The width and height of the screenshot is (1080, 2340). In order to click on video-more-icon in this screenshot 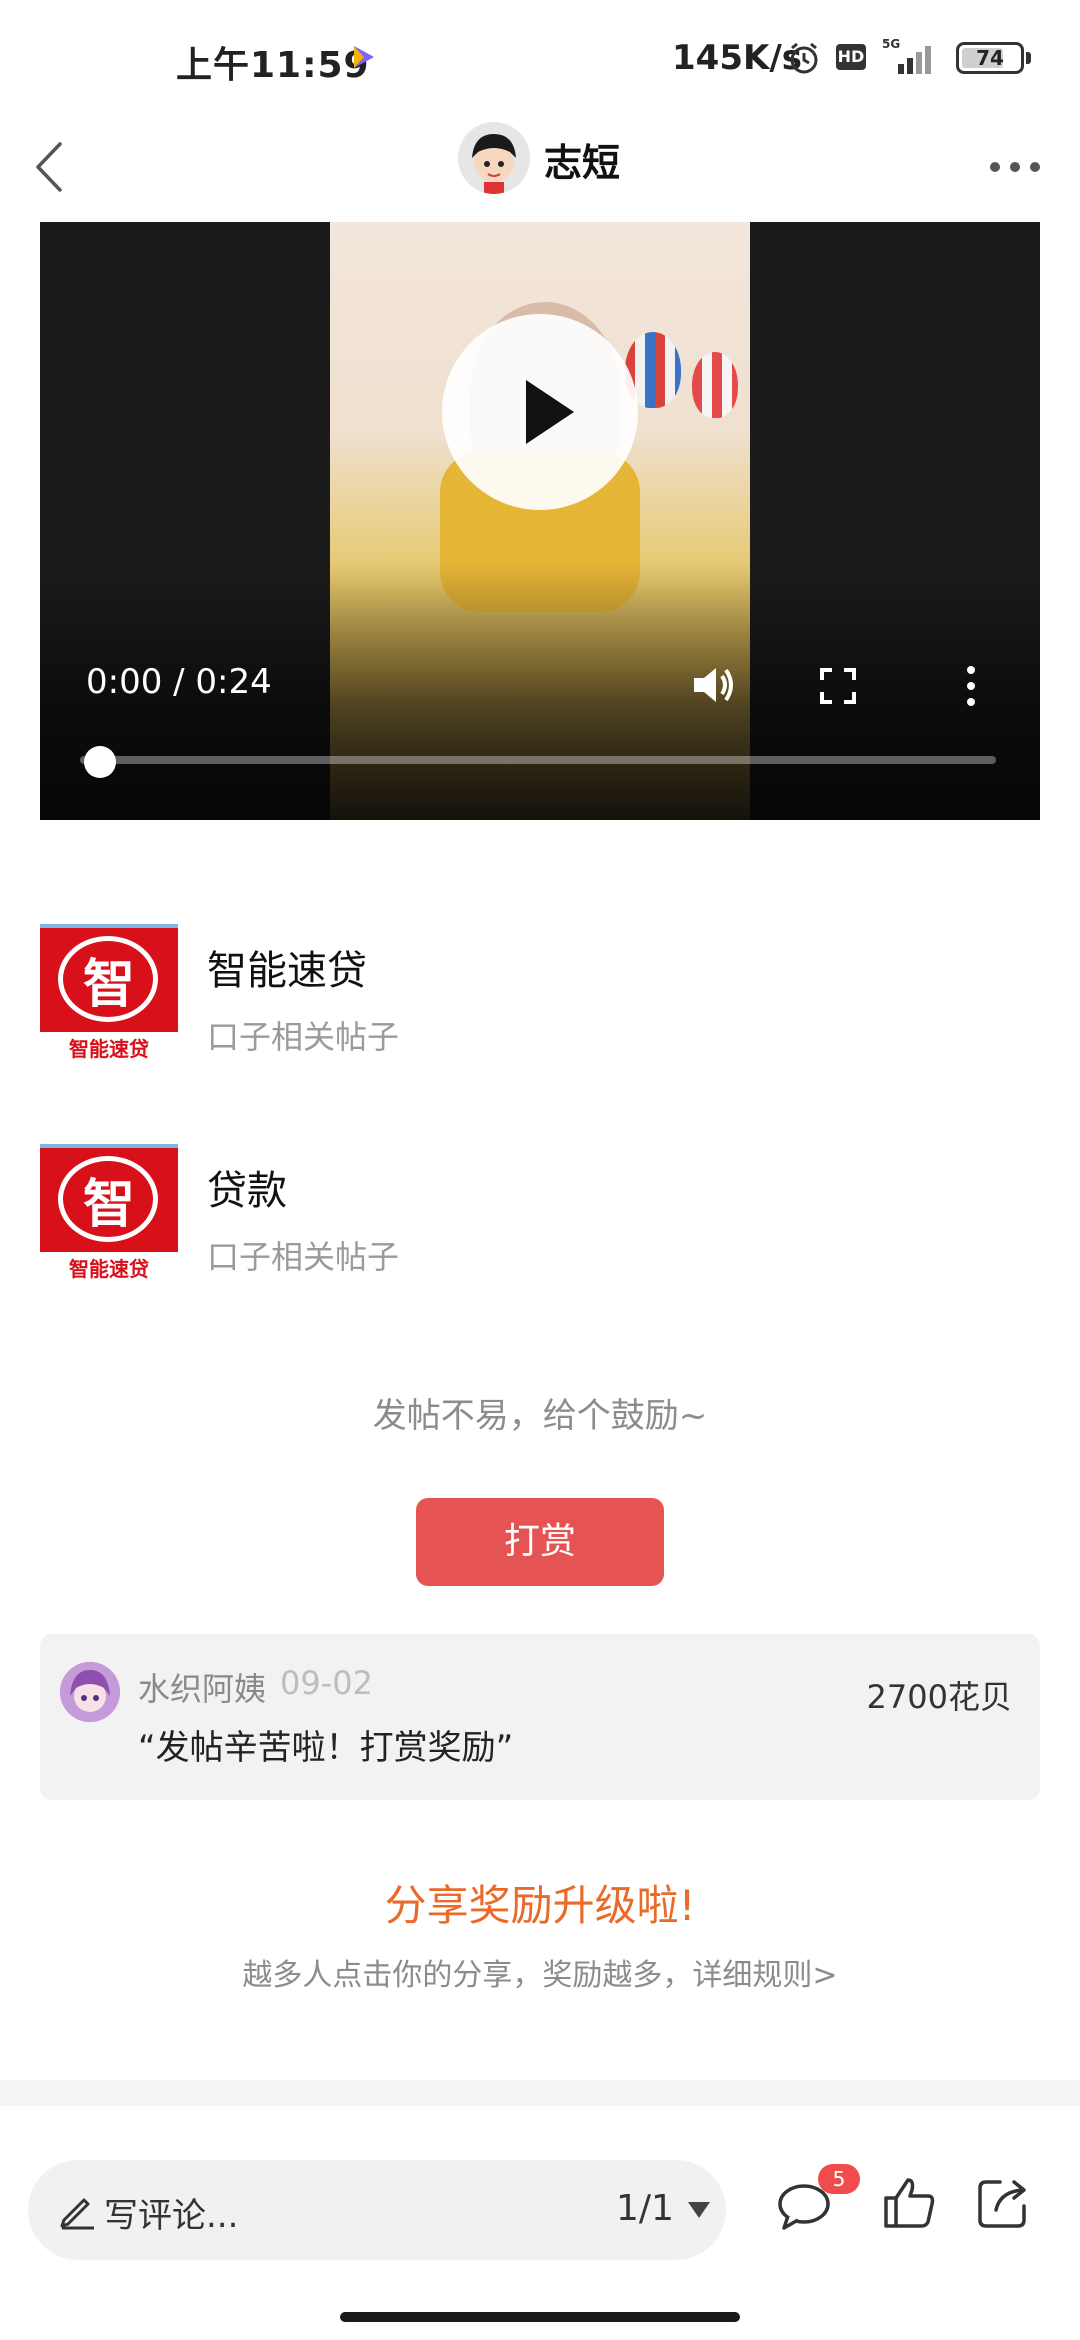, I will do `click(971, 686)`.